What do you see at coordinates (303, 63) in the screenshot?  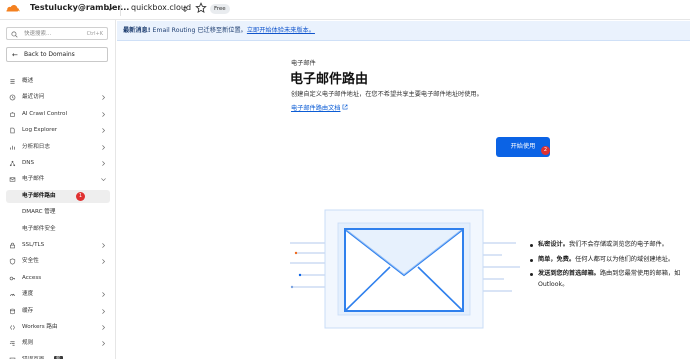 I see `section-kicker: 电子邮件` at bounding box center [303, 63].